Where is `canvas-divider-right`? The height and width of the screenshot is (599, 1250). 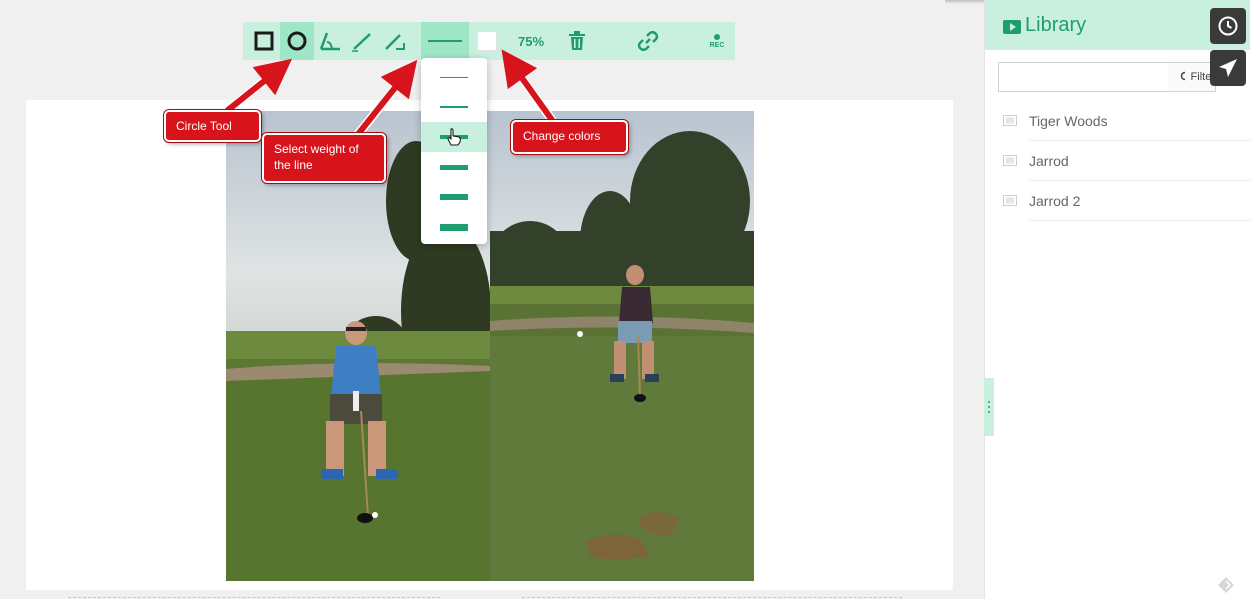 canvas-divider-right is located at coordinates (712, 597).